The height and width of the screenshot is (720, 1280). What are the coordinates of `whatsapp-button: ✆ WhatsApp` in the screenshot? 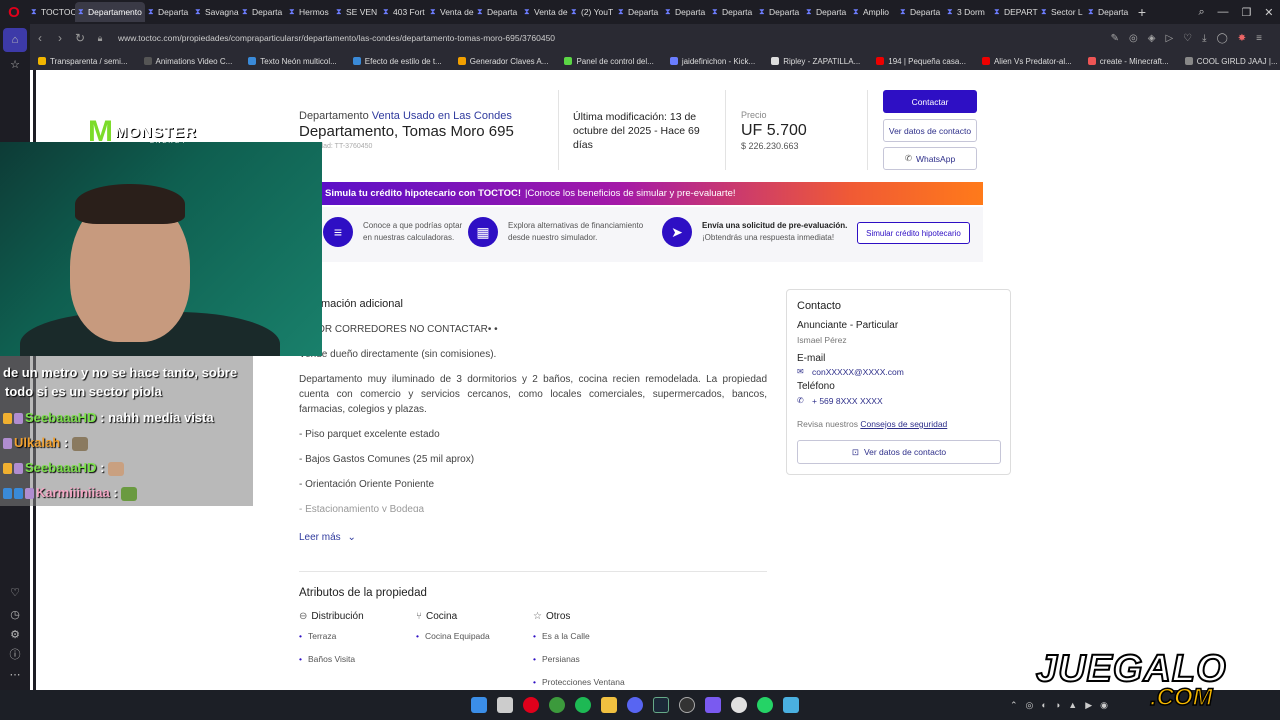 It's located at (930, 158).